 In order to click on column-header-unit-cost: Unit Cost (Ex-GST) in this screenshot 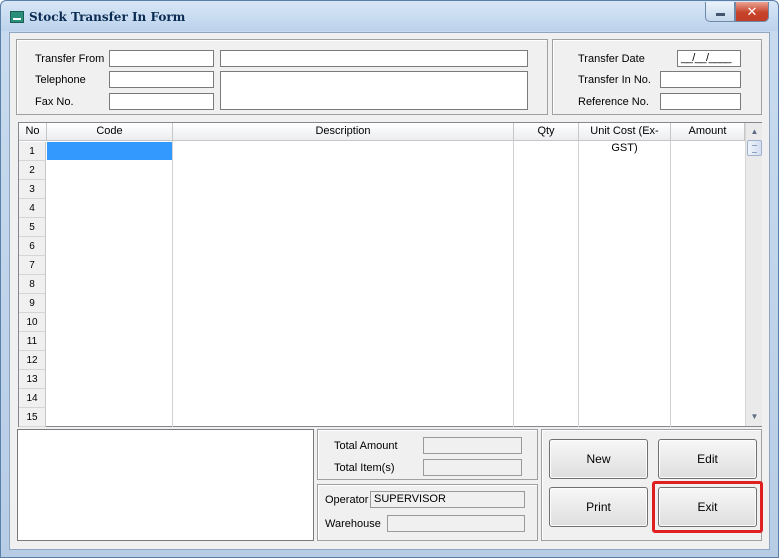, I will do `click(625, 138)`.